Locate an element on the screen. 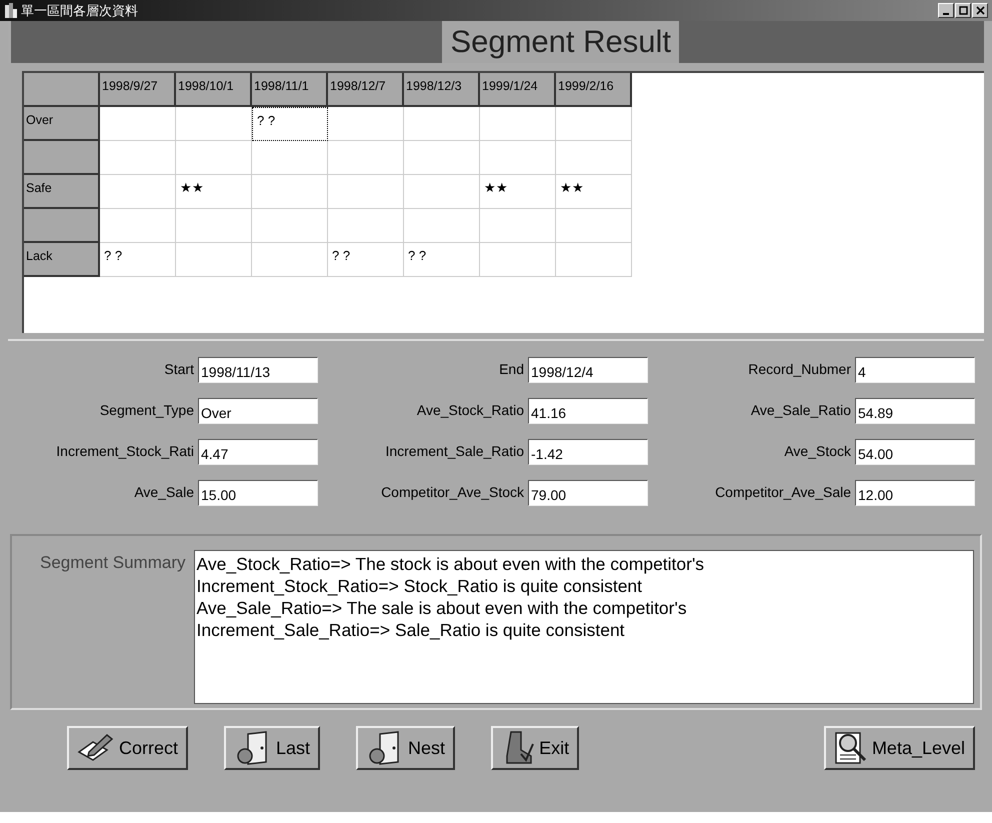 The width and height of the screenshot is (992, 823). page-heading: Segment Result is located at coordinates (560, 42).